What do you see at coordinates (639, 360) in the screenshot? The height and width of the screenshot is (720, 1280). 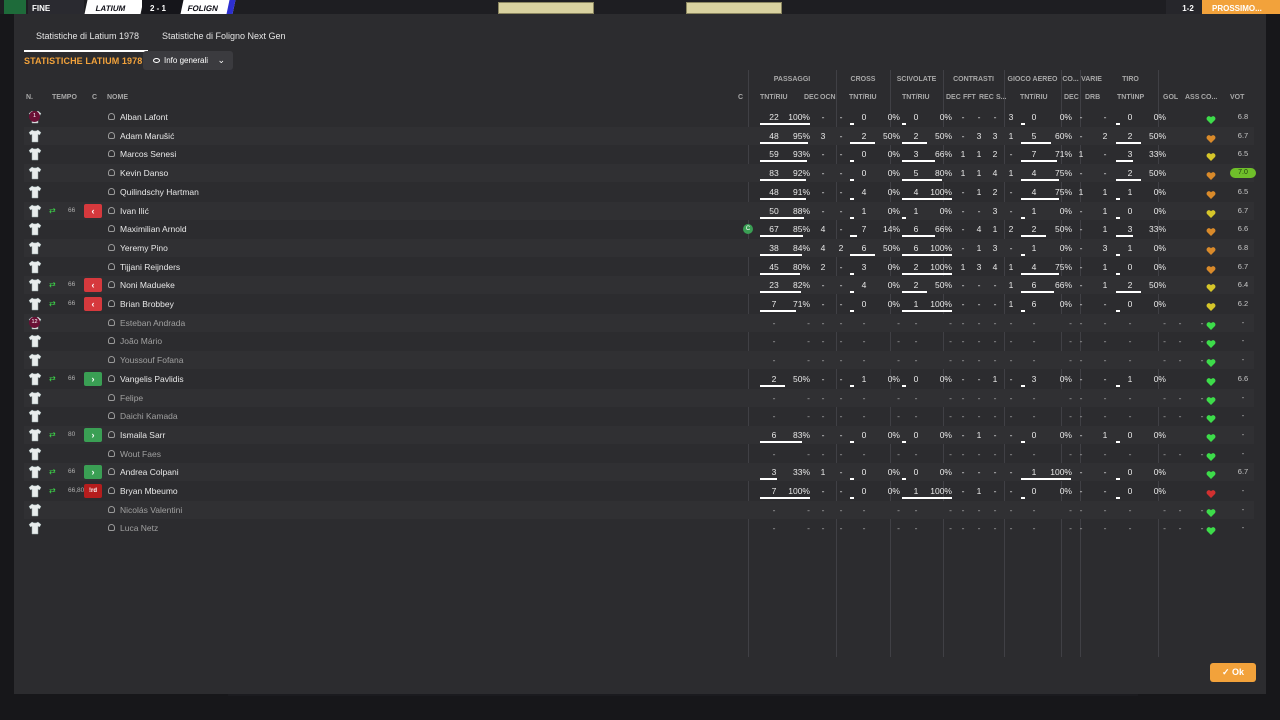 I see `table-row: Youssouf Fofana - - - - - - - - - - - - - - - - - - - - -` at bounding box center [639, 360].